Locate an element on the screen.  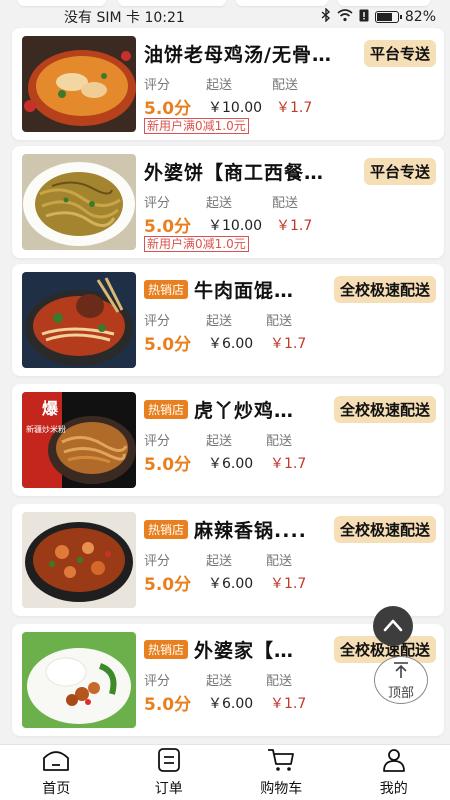
battery-icon is located at coordinates (388, 17).